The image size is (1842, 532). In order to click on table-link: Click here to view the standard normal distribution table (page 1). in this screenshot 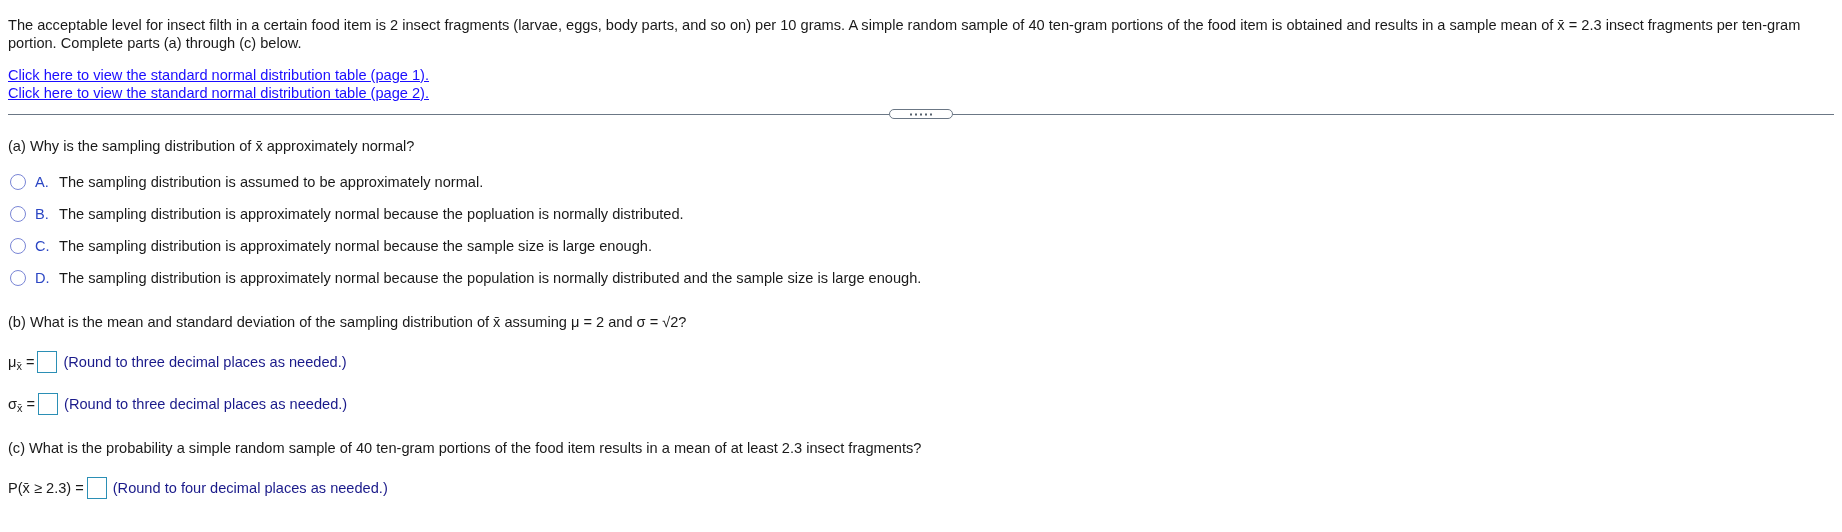, I will do `click(218, 75)`.